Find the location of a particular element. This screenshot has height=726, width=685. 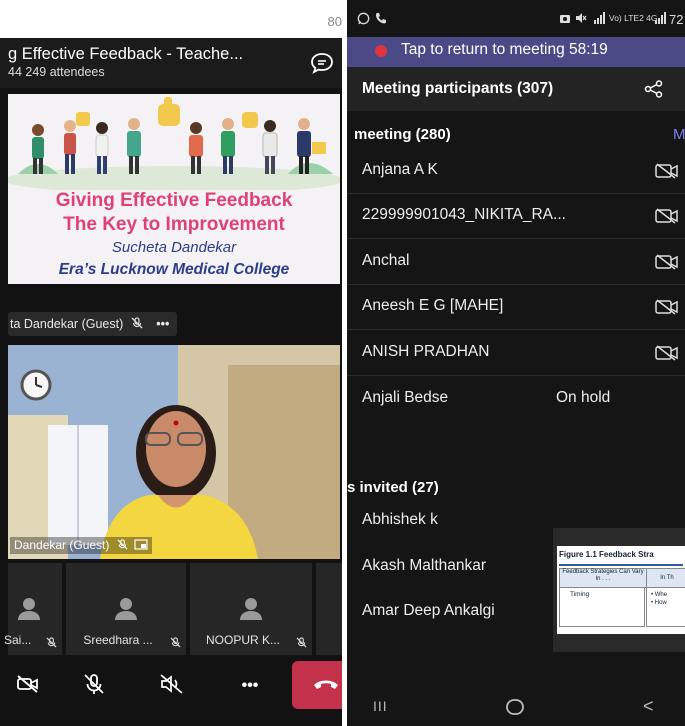

status-bar is located at coordinates (171, 21).